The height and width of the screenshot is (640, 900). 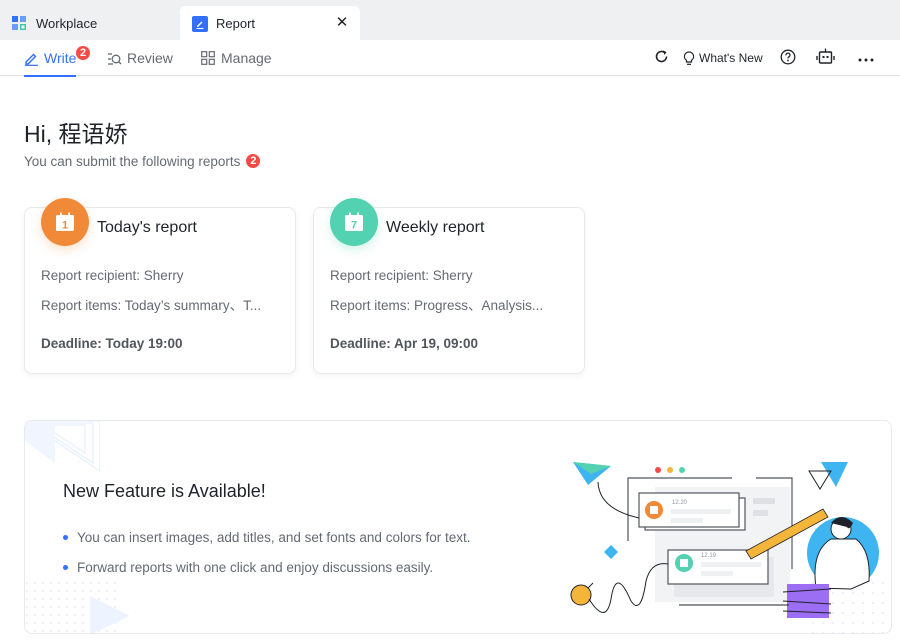 What do you see at coordinates (19, 23) in the screenshot?
I see `grid-apps-icon` at bounding box center [19, 23].